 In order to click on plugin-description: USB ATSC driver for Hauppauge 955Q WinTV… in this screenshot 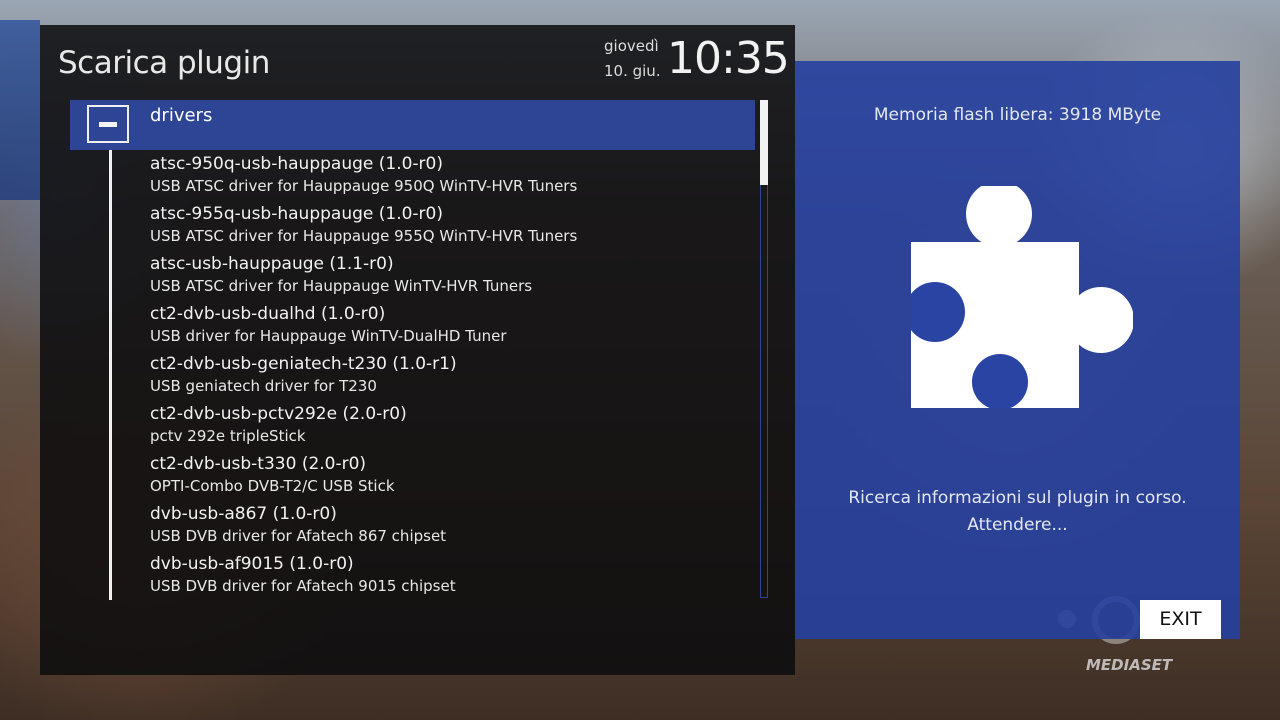, I will do `click(364, 236)`.